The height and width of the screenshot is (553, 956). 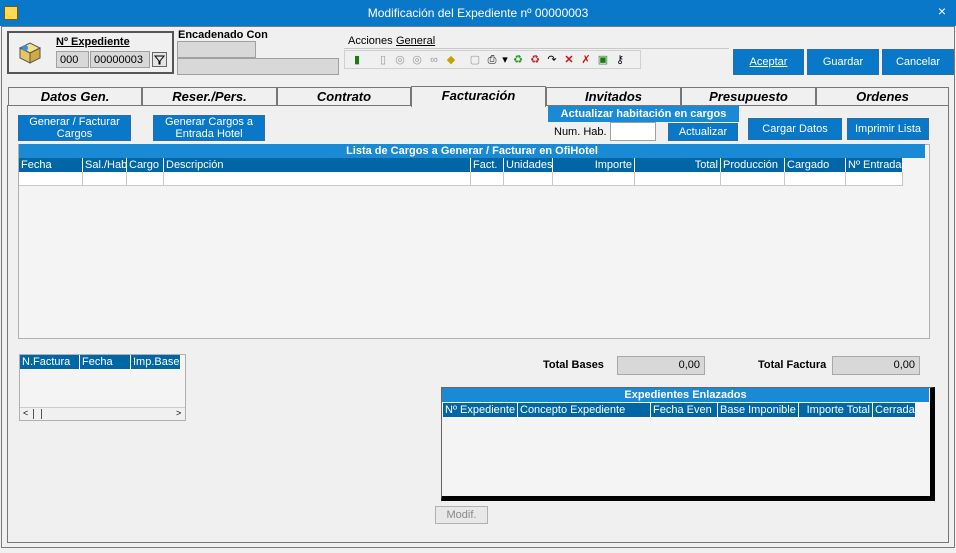 What do you see at coordinates (603, 60) in the screenshot?
I see `excel-icon: ▣` at bounding box center [603, 60].